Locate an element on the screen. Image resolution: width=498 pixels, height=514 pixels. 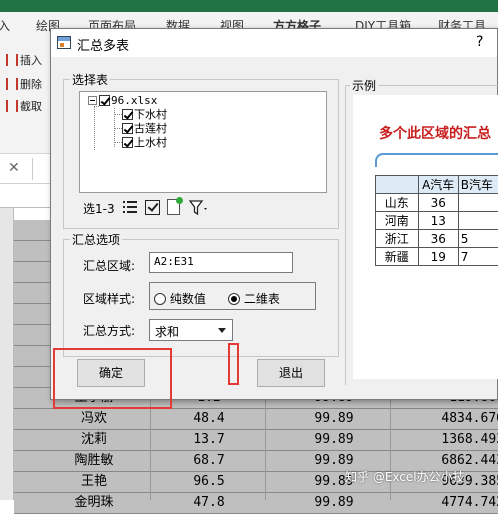
style-label: 区域样式: is located at coordinates (109, 298).